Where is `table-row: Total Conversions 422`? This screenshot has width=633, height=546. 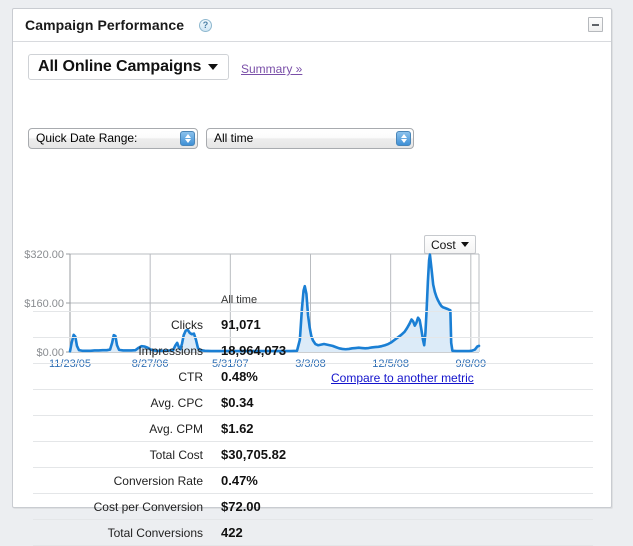
table-row: Total Conversions 422 is located at coordinates (313, 532).